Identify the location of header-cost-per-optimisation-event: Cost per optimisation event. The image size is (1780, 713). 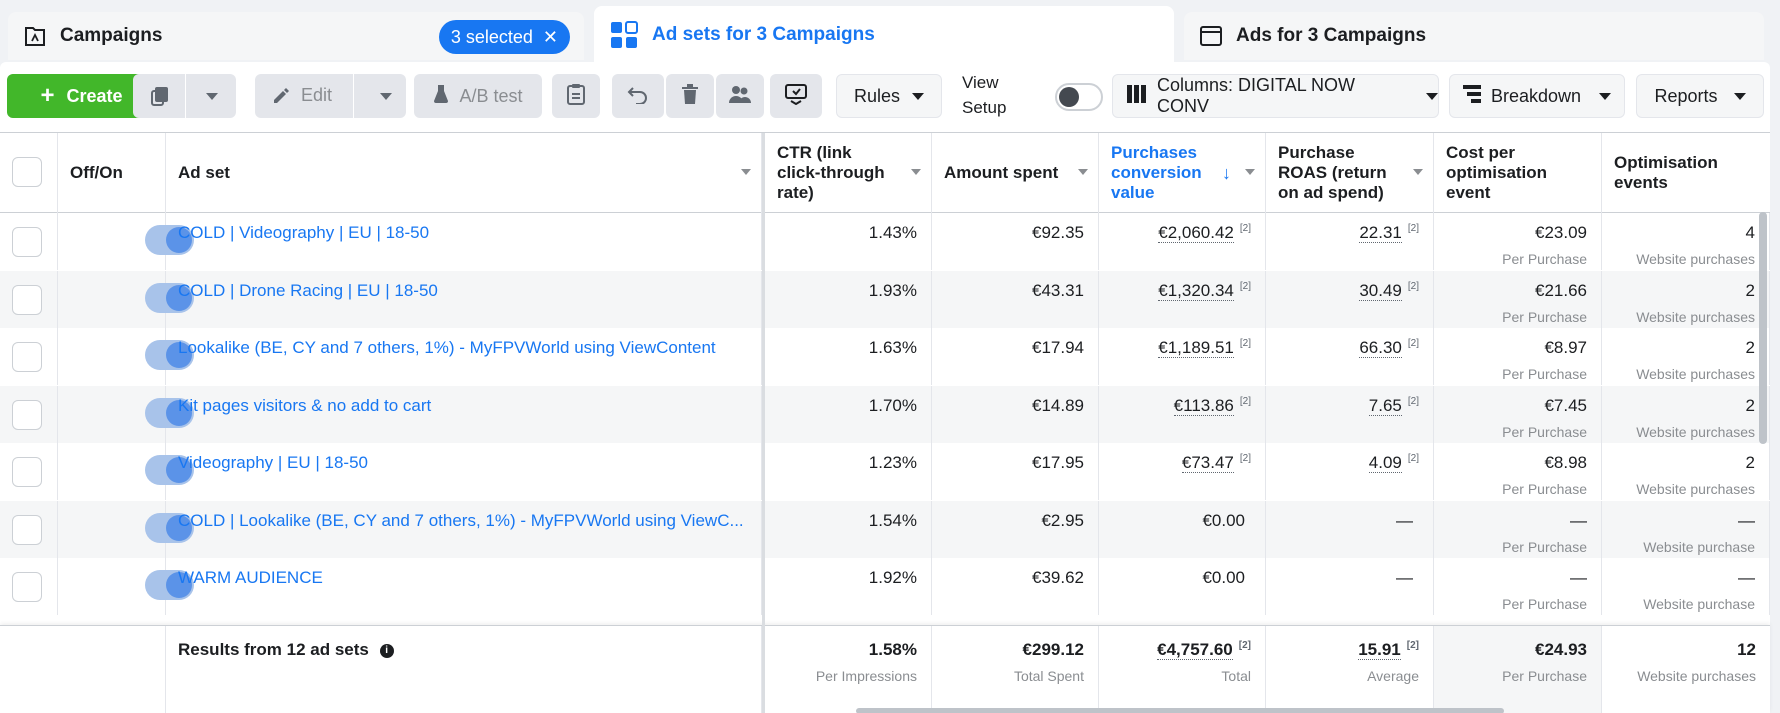
(1518, 173).